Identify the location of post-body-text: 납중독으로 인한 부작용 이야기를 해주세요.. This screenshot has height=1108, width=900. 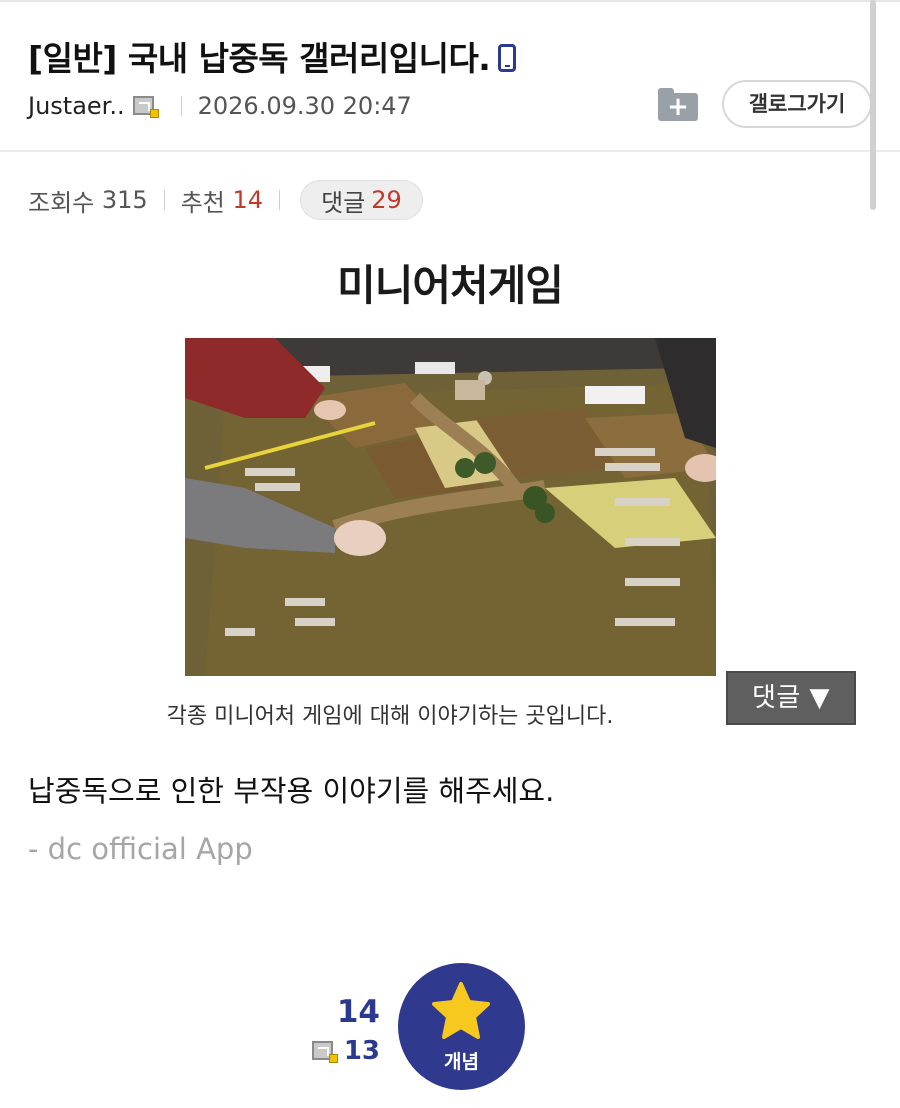
(291, 791).